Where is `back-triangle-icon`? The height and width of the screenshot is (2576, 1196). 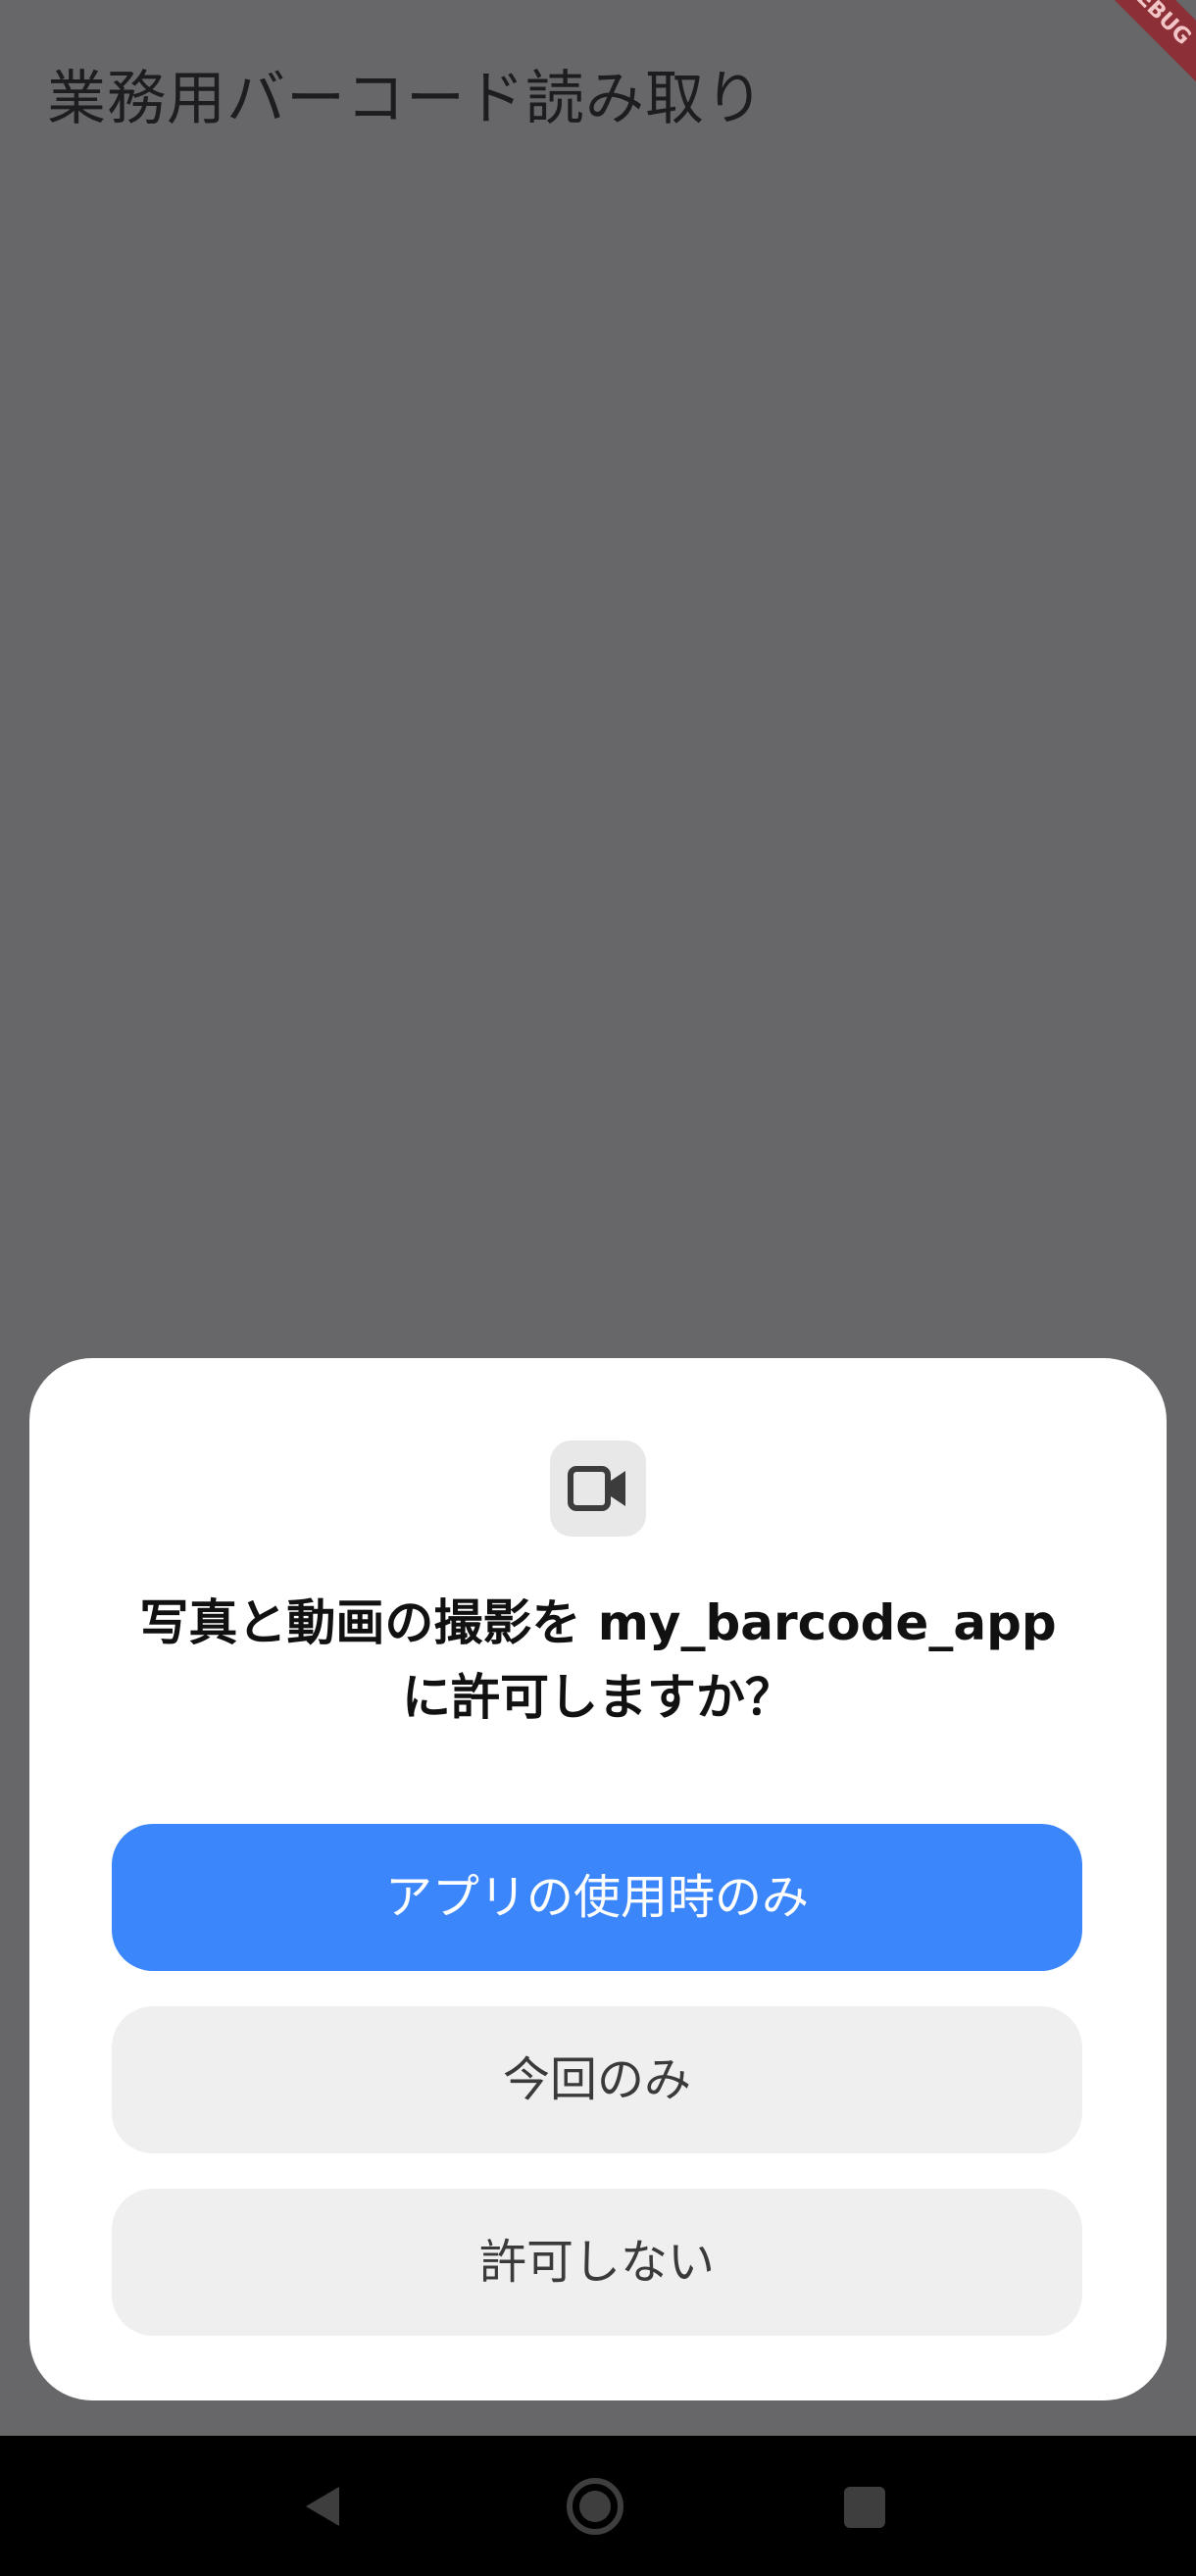
back-triangle-icon is located at coordinates (322, 2507).